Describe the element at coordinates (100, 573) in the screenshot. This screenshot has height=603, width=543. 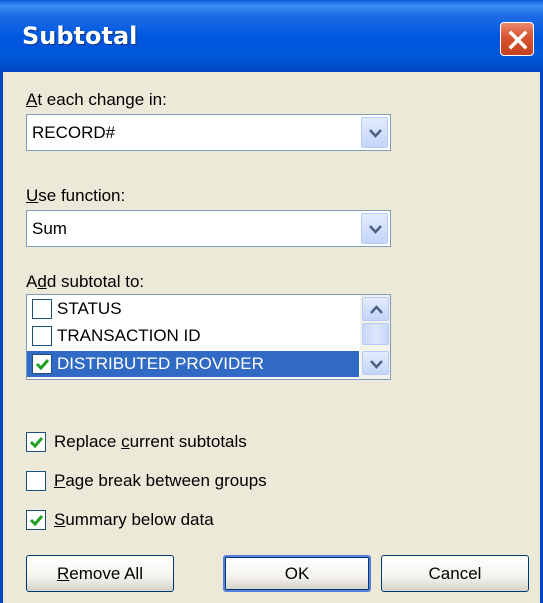
I see `remove-all-button: Remove All` at that location.